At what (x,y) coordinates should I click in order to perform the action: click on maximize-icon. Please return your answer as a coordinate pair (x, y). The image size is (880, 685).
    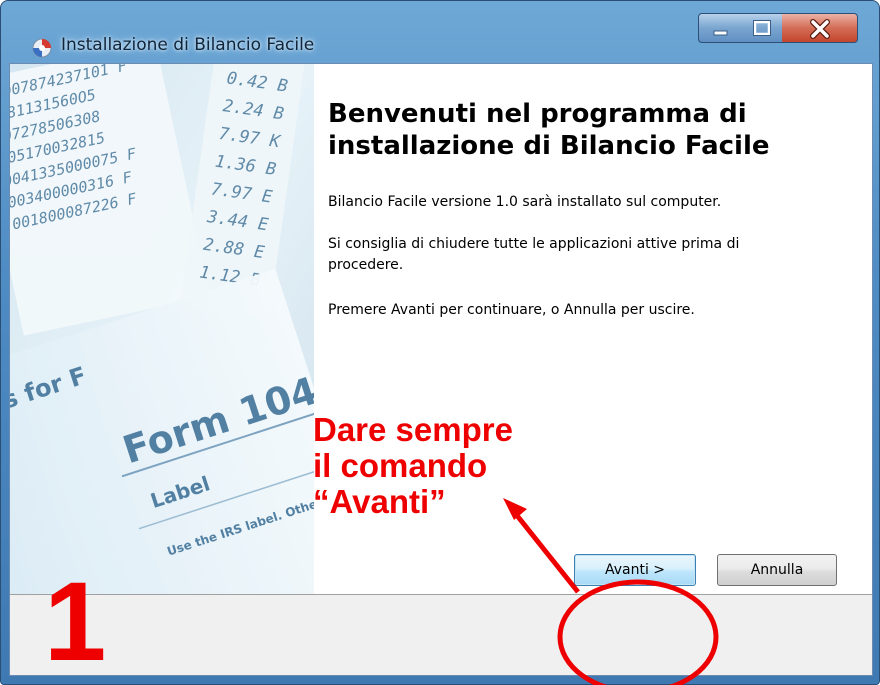
    Looking at the image, I should click on (762, 28).